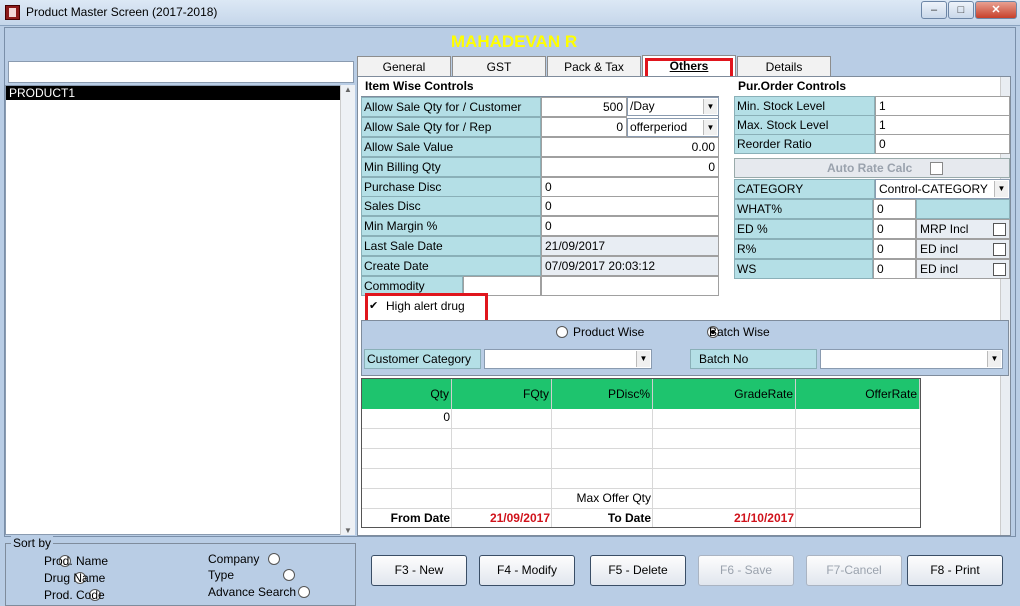 The image size is (1020, 606). Describe the element at coordinates (422, 359) in the screenshot. I see `customer-category-label: Customer Category` at that location.